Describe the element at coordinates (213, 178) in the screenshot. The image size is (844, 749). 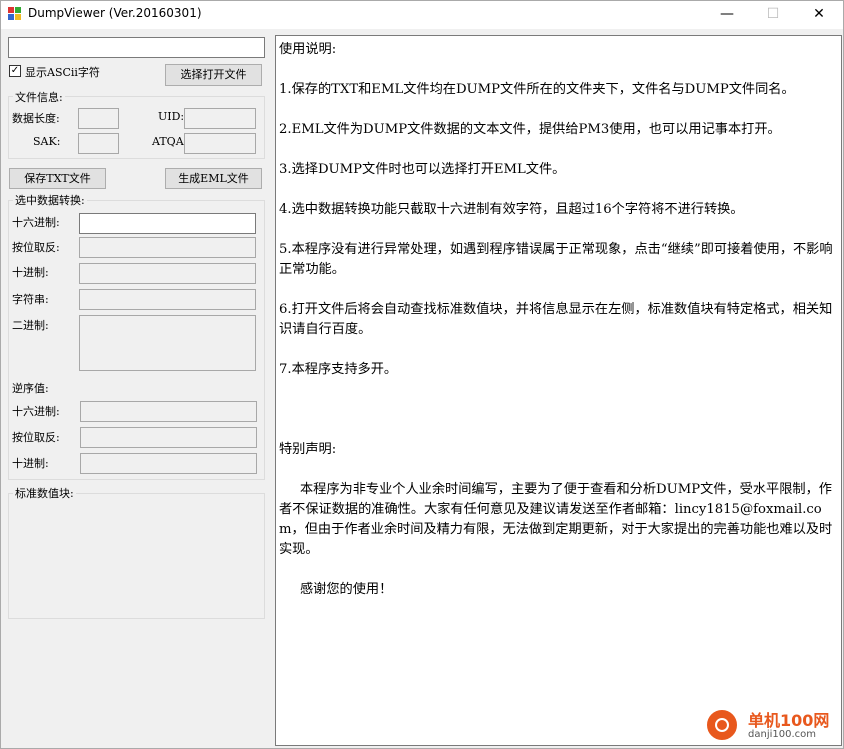
I see `generate-eml-button: 生成EML文件` at that location.